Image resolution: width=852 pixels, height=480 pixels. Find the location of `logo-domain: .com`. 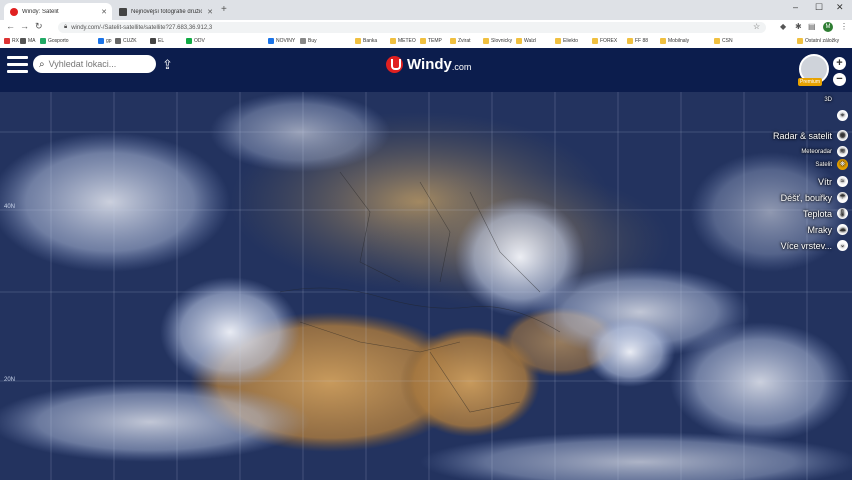

logo-domain: .com is located at coordinates (461, 66).